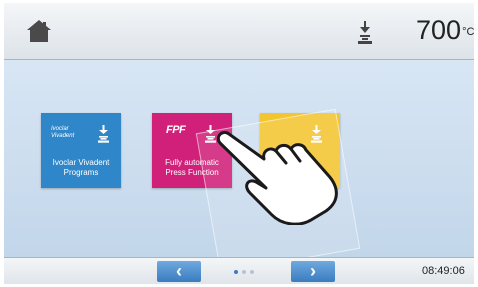  I want to click on next-page-button: ›, so click(313, 271).